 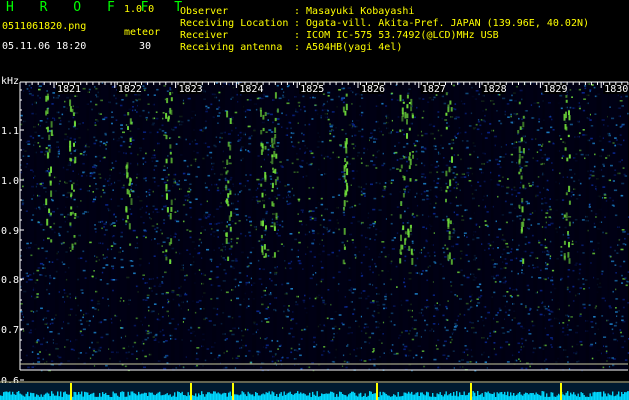 What do you see at coordinates (44, 46) in the screenshot?
I see `timestamp: 05.11.06 18:20` at bounding box center [44, 46].